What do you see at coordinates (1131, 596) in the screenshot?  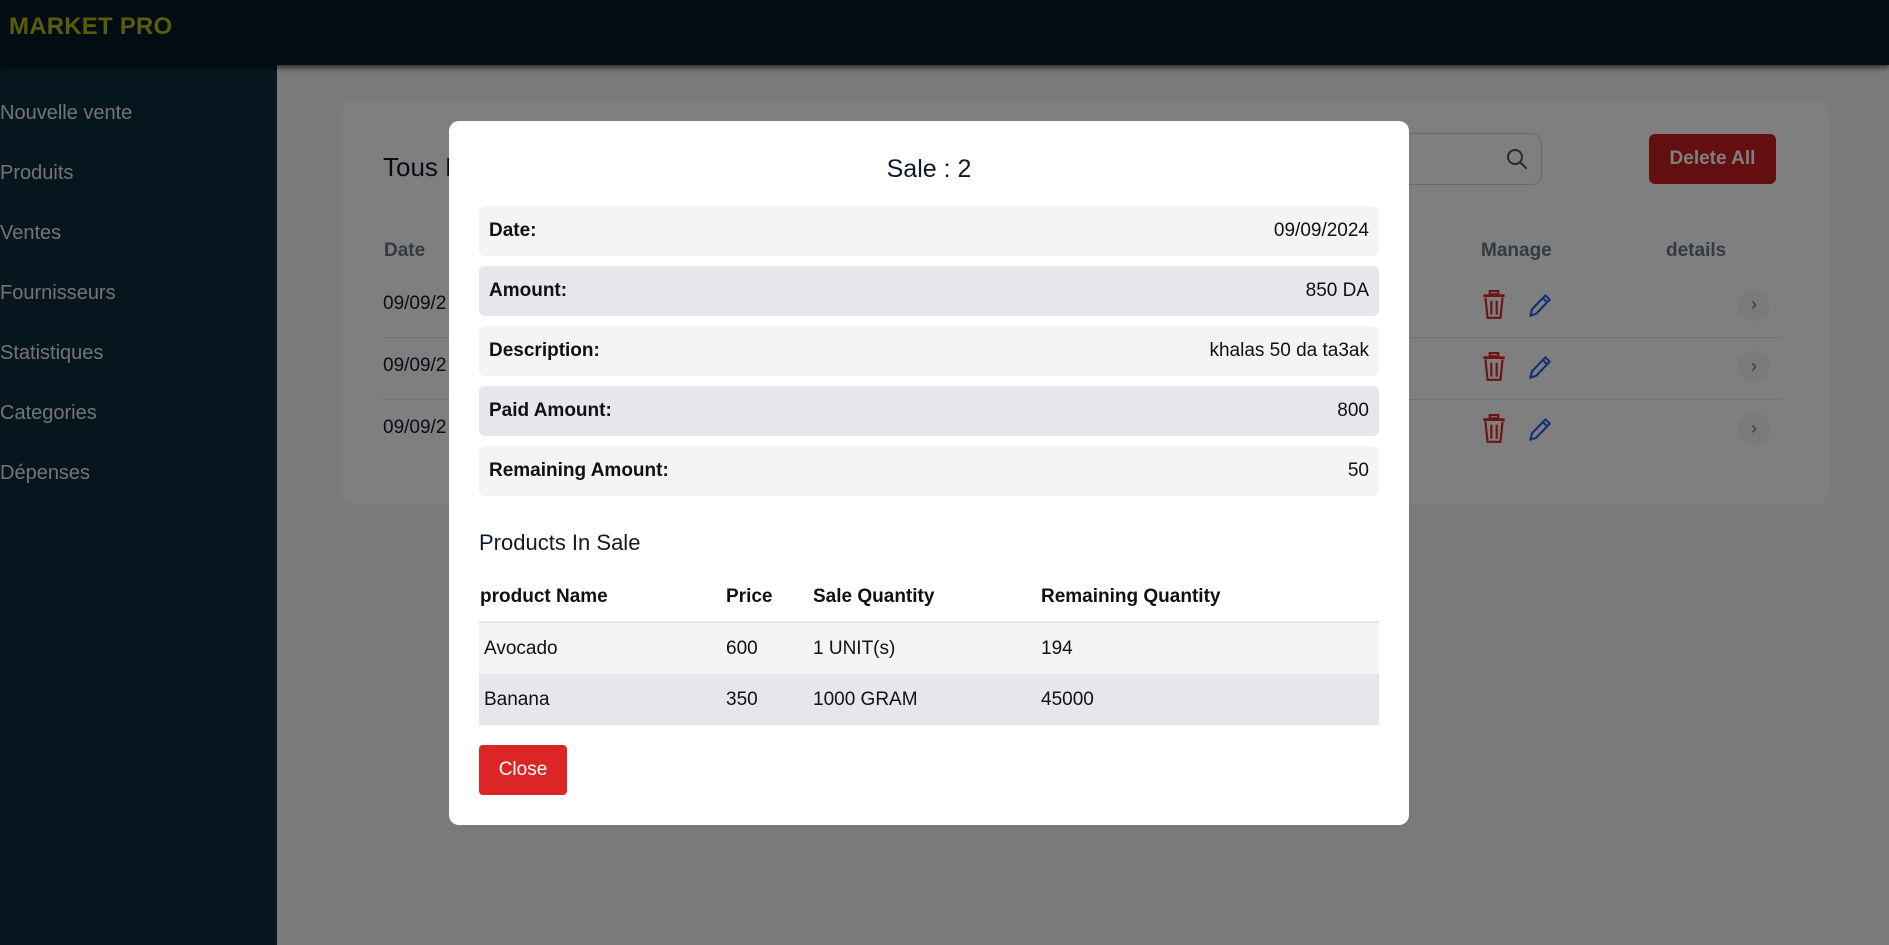 I see `column-header-remaining-quantity: Remaining Quantity` at bounding box center [1131, 596].